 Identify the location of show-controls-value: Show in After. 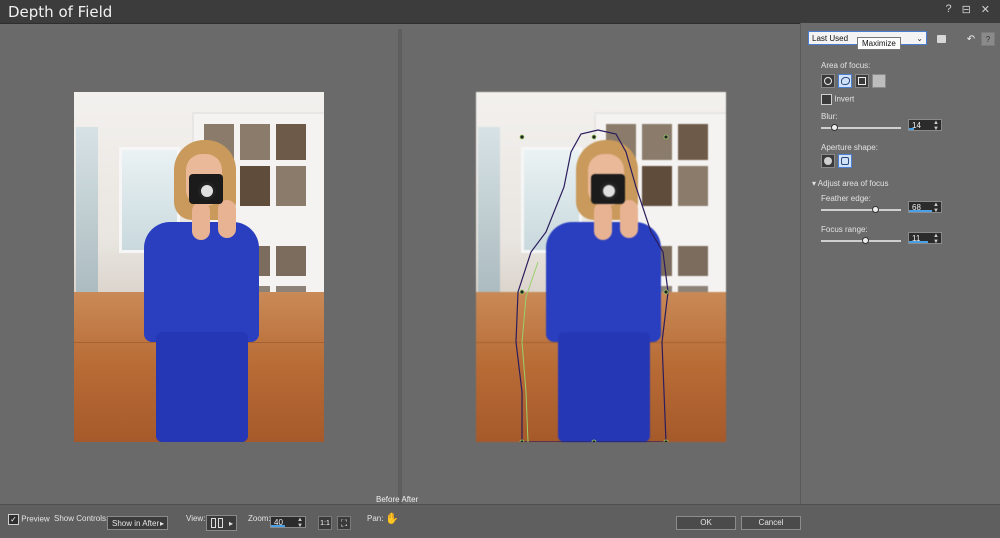
(136, 523).